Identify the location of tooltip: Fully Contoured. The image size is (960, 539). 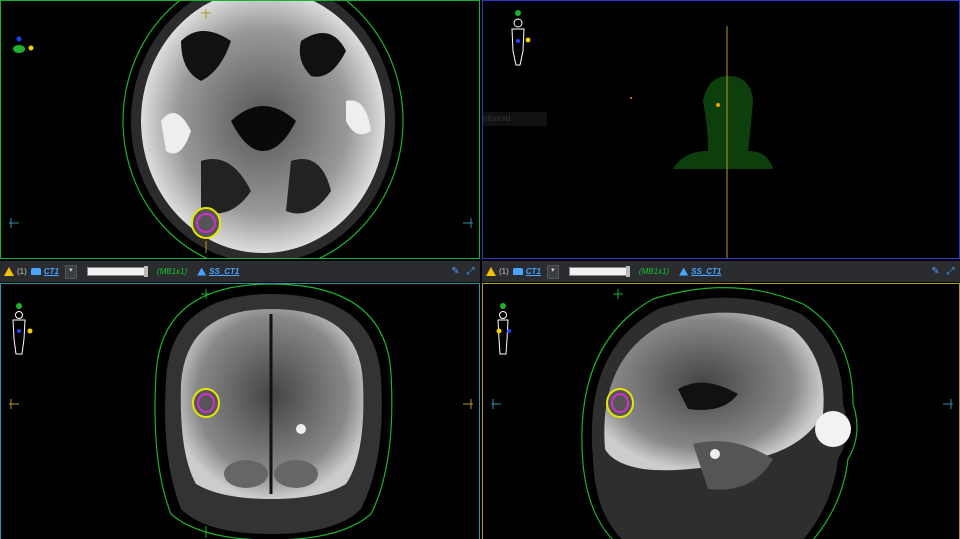
(515, 119).